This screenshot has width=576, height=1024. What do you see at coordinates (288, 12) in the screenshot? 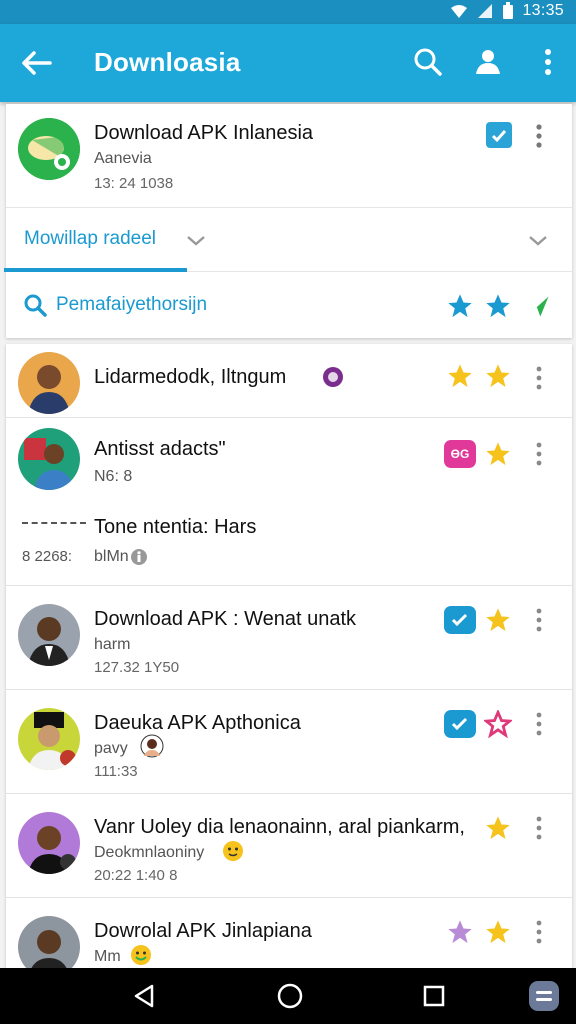
I see `status-bar: 13:35` at bounding box center [288, 12].